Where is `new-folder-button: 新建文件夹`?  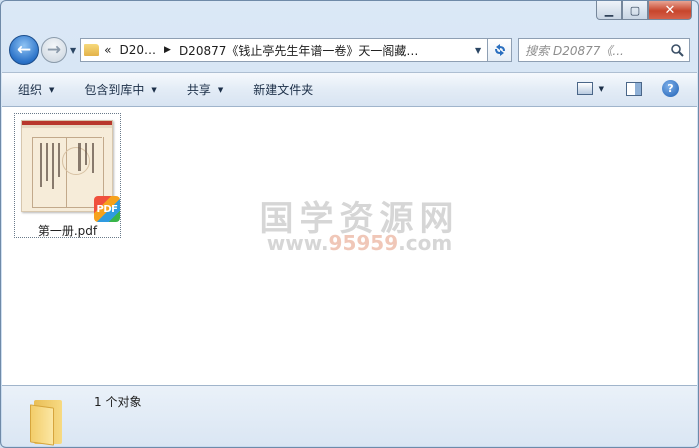 new-folder-button: 新建文件夹 is located at coordinates (283, 89).